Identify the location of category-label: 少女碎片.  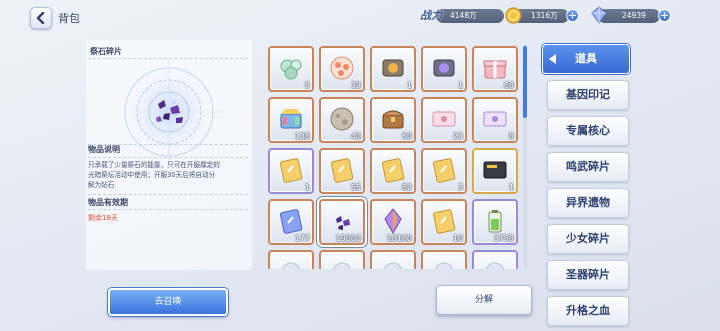
(588, 238).